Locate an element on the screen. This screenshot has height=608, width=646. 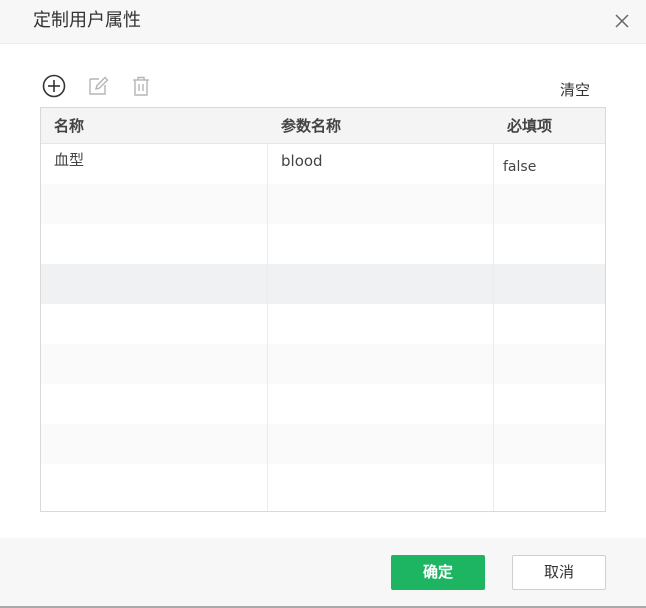
table-header: 名称 参数名称 必填项 is located at coordinates (323, 126).